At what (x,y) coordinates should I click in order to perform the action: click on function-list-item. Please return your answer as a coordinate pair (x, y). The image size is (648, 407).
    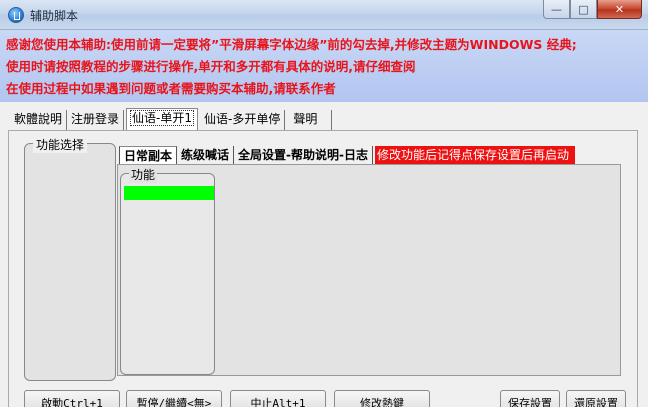
    Looking at the image, I should click on (169, 193).